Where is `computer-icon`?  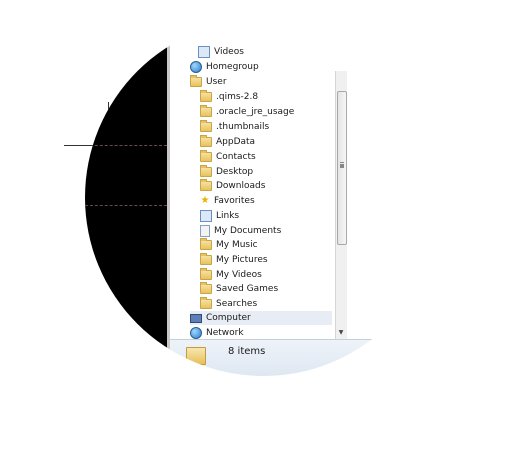
computer-icon is located at coordinates (196, 318).